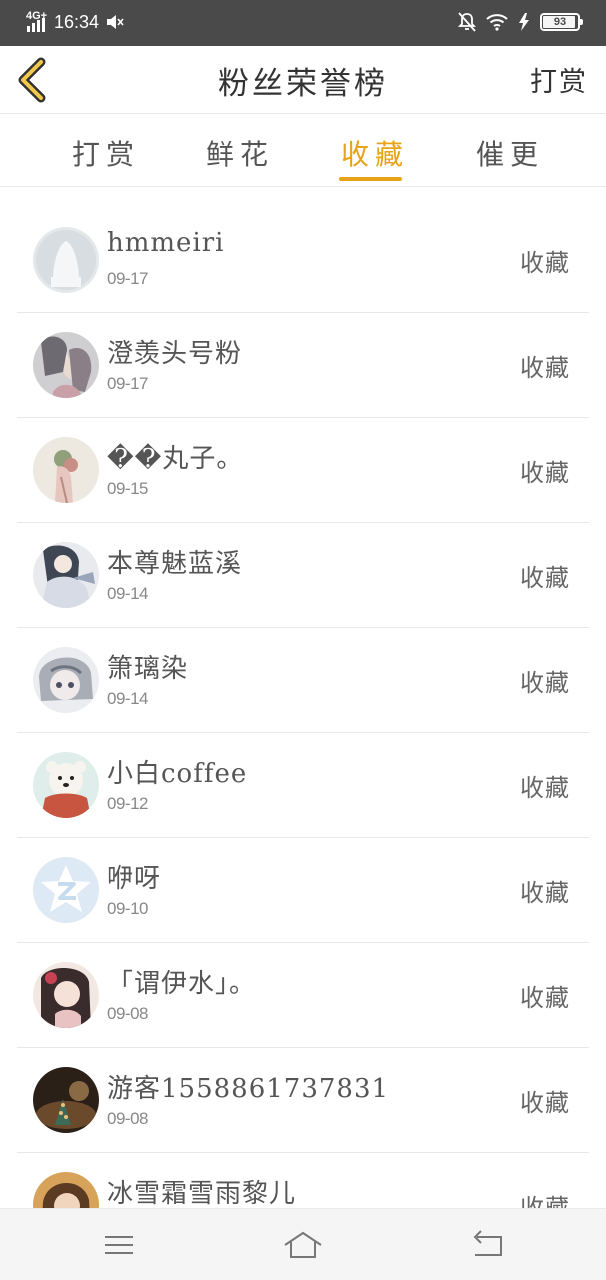 The width and height of the screenshot is (606, 1280). What do you see at coordinates (303, 890) in the screenshot?
I see `list-item: 咿呀 09-10 收藏` at bounding box center [303, 890].